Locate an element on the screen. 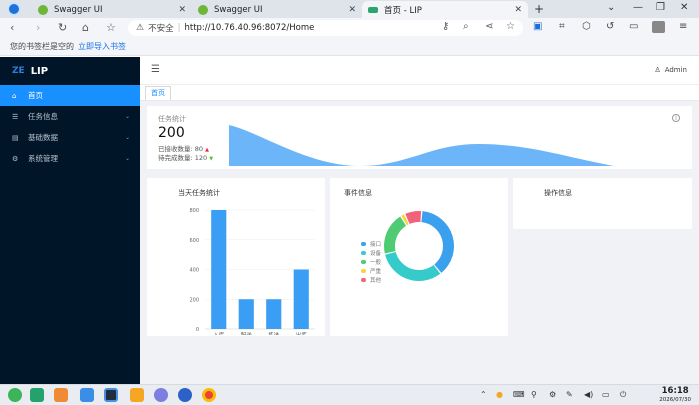  operation-info-card: 操作信息 is located at coordinates (602, 203).